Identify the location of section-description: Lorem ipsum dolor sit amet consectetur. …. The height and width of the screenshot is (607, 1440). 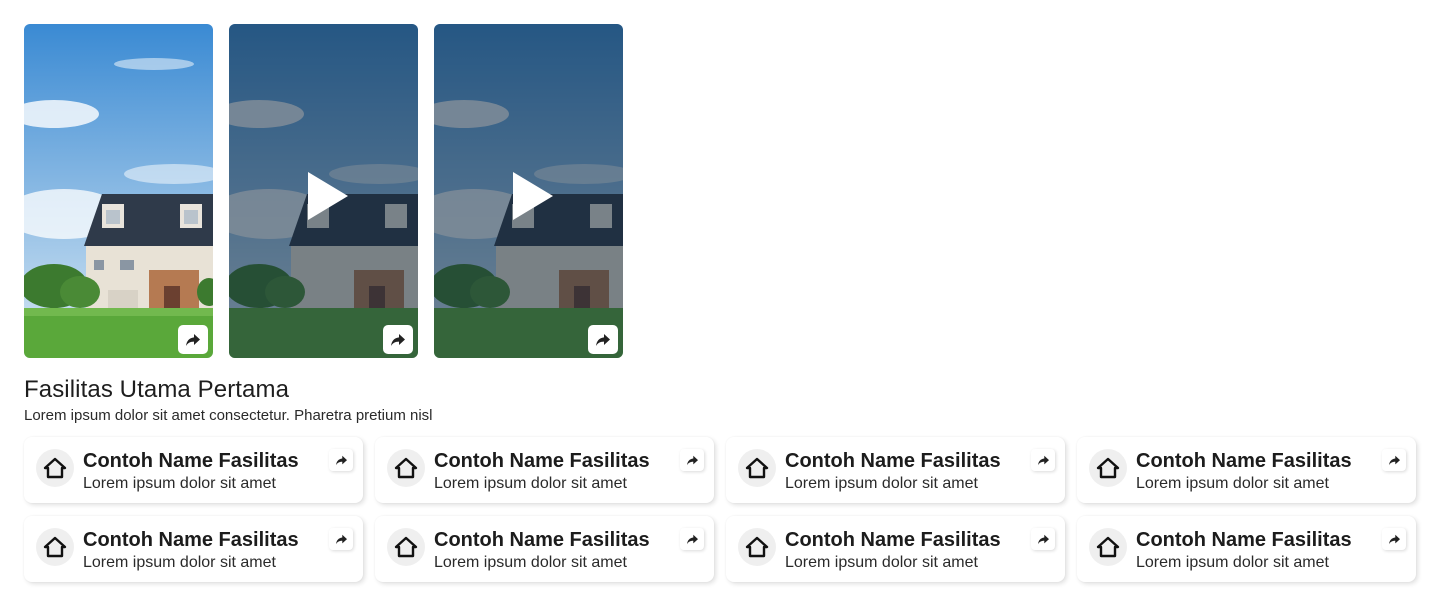
(228, 415).